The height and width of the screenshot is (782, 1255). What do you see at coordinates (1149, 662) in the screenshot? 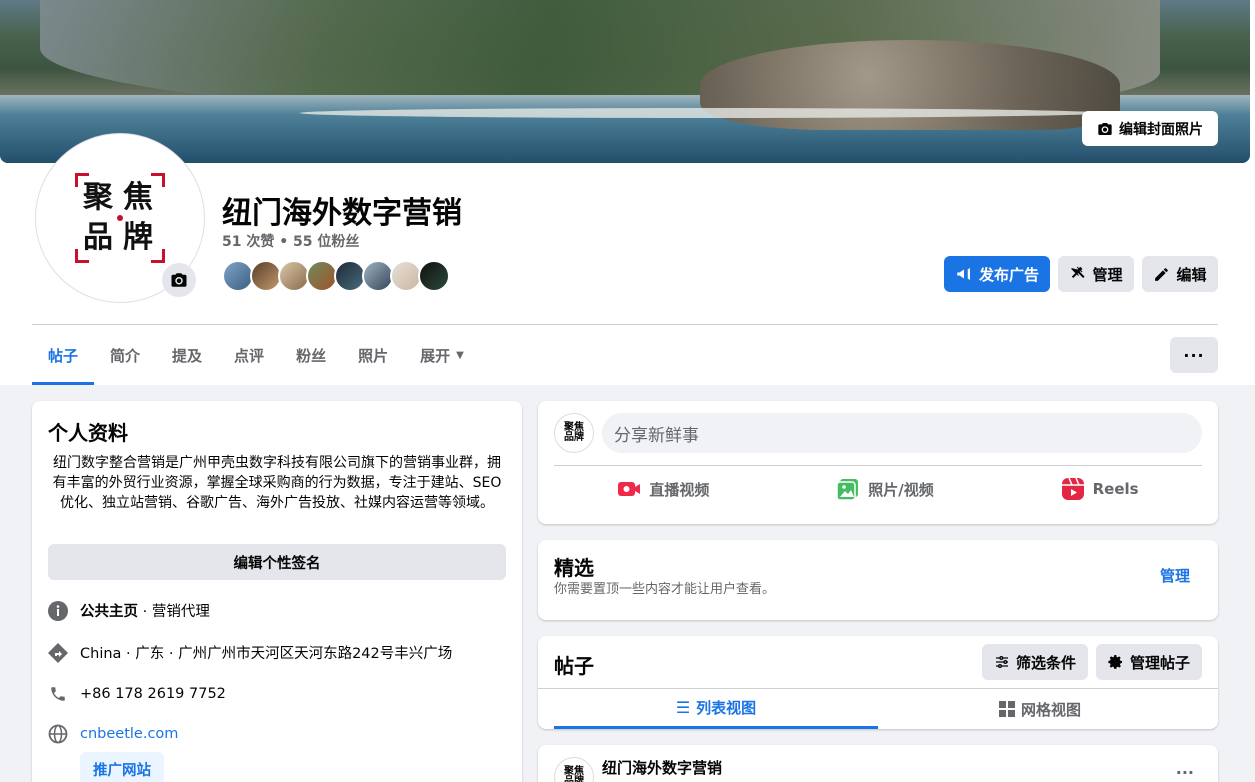
I see `manage-posts-button: 管理帖子` at bounding box center [1149, 662].